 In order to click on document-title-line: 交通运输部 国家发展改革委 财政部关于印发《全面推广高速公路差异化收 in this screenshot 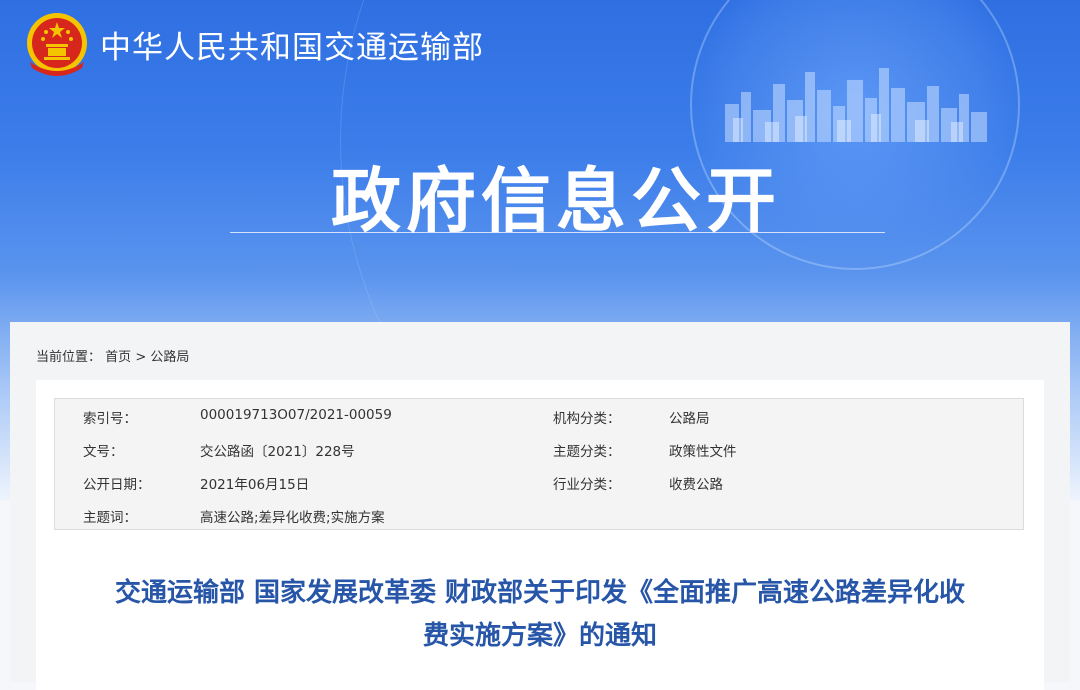, I will do `click(540, 593)`.